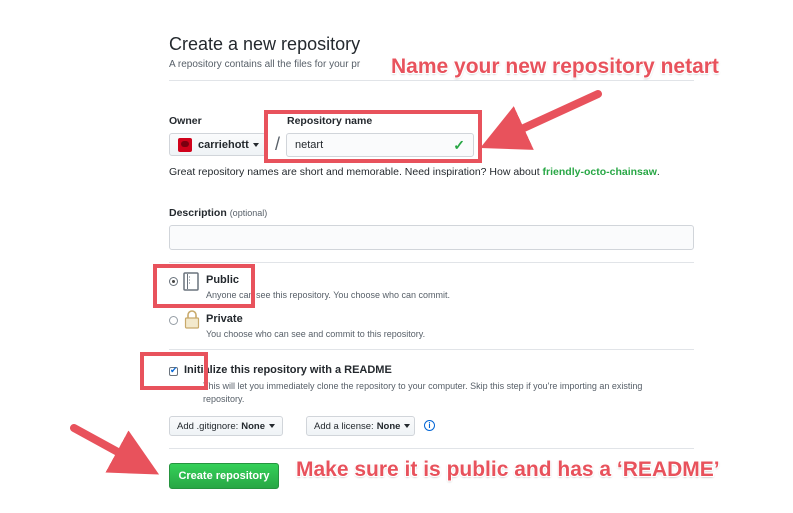  Describe the element at coordinates (541, 120) in the screenshot. I see `arrow-to-repo-name` at that location.